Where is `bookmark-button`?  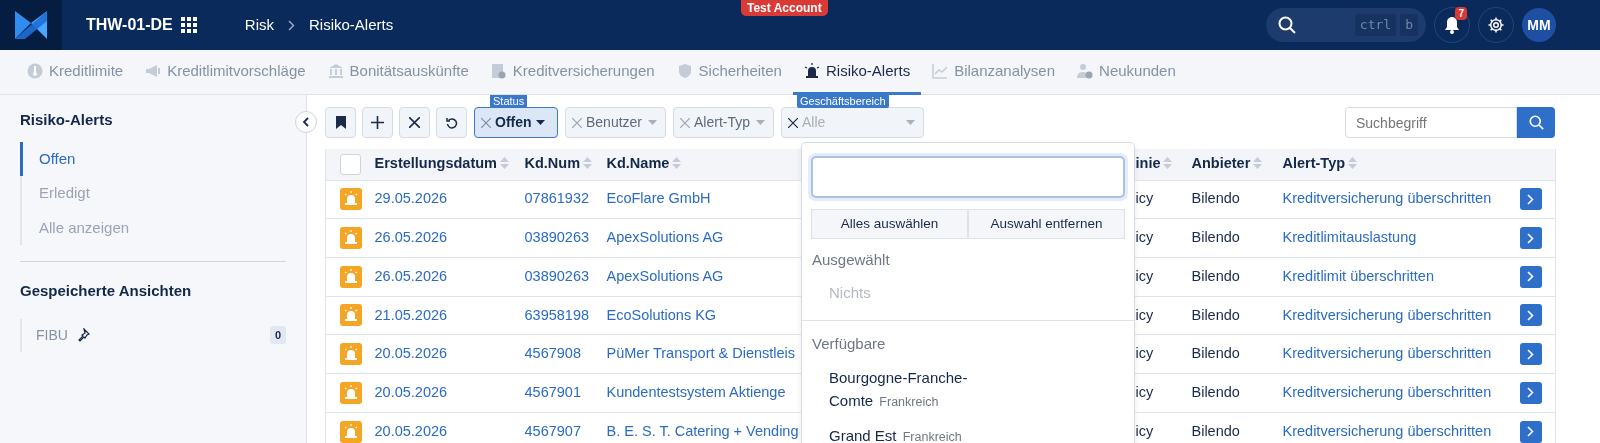
bookmark-button is located at coordinates (340, 122).